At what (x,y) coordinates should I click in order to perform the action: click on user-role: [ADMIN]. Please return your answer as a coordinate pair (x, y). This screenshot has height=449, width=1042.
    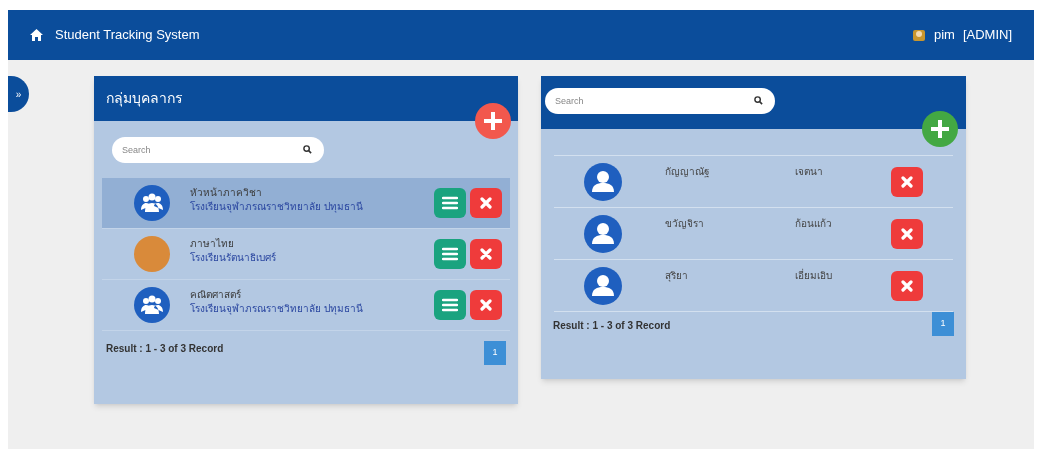
    Looking at the image, I should click on (987, 35).